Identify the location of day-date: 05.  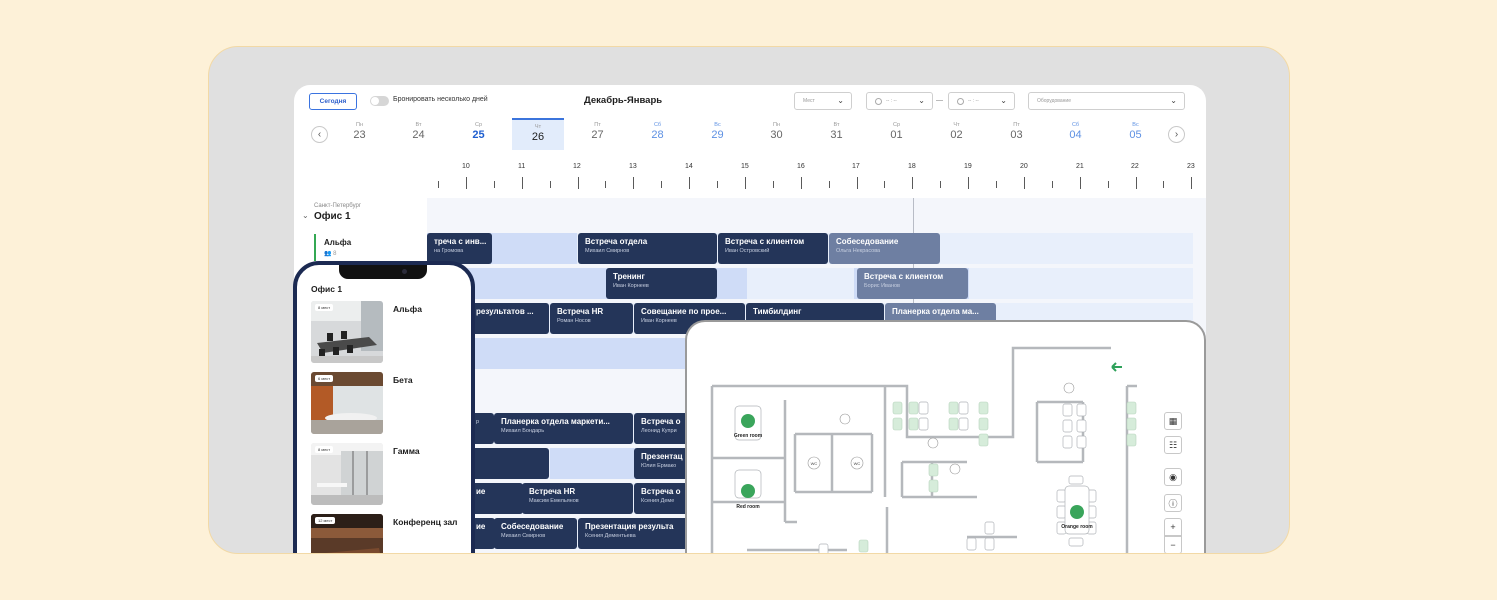
(1135, 135).